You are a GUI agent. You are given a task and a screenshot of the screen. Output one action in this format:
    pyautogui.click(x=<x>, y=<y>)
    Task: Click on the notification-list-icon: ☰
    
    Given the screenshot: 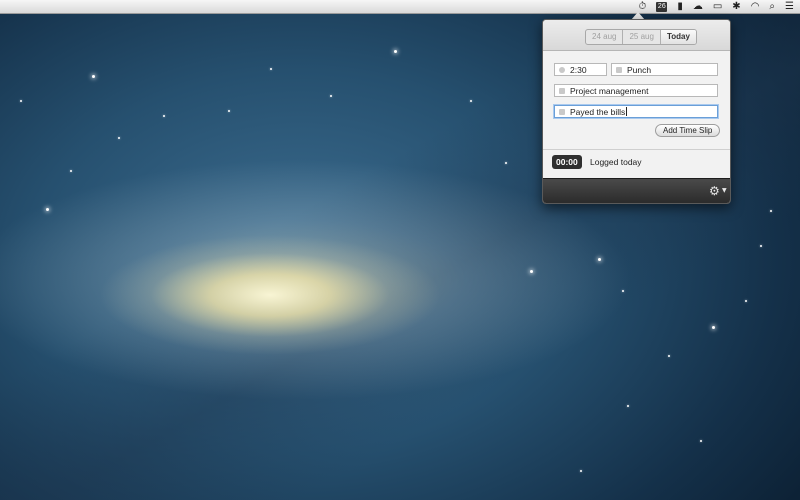 What is the action you would take?
    pyautogui.click(x=789, y=7)
    